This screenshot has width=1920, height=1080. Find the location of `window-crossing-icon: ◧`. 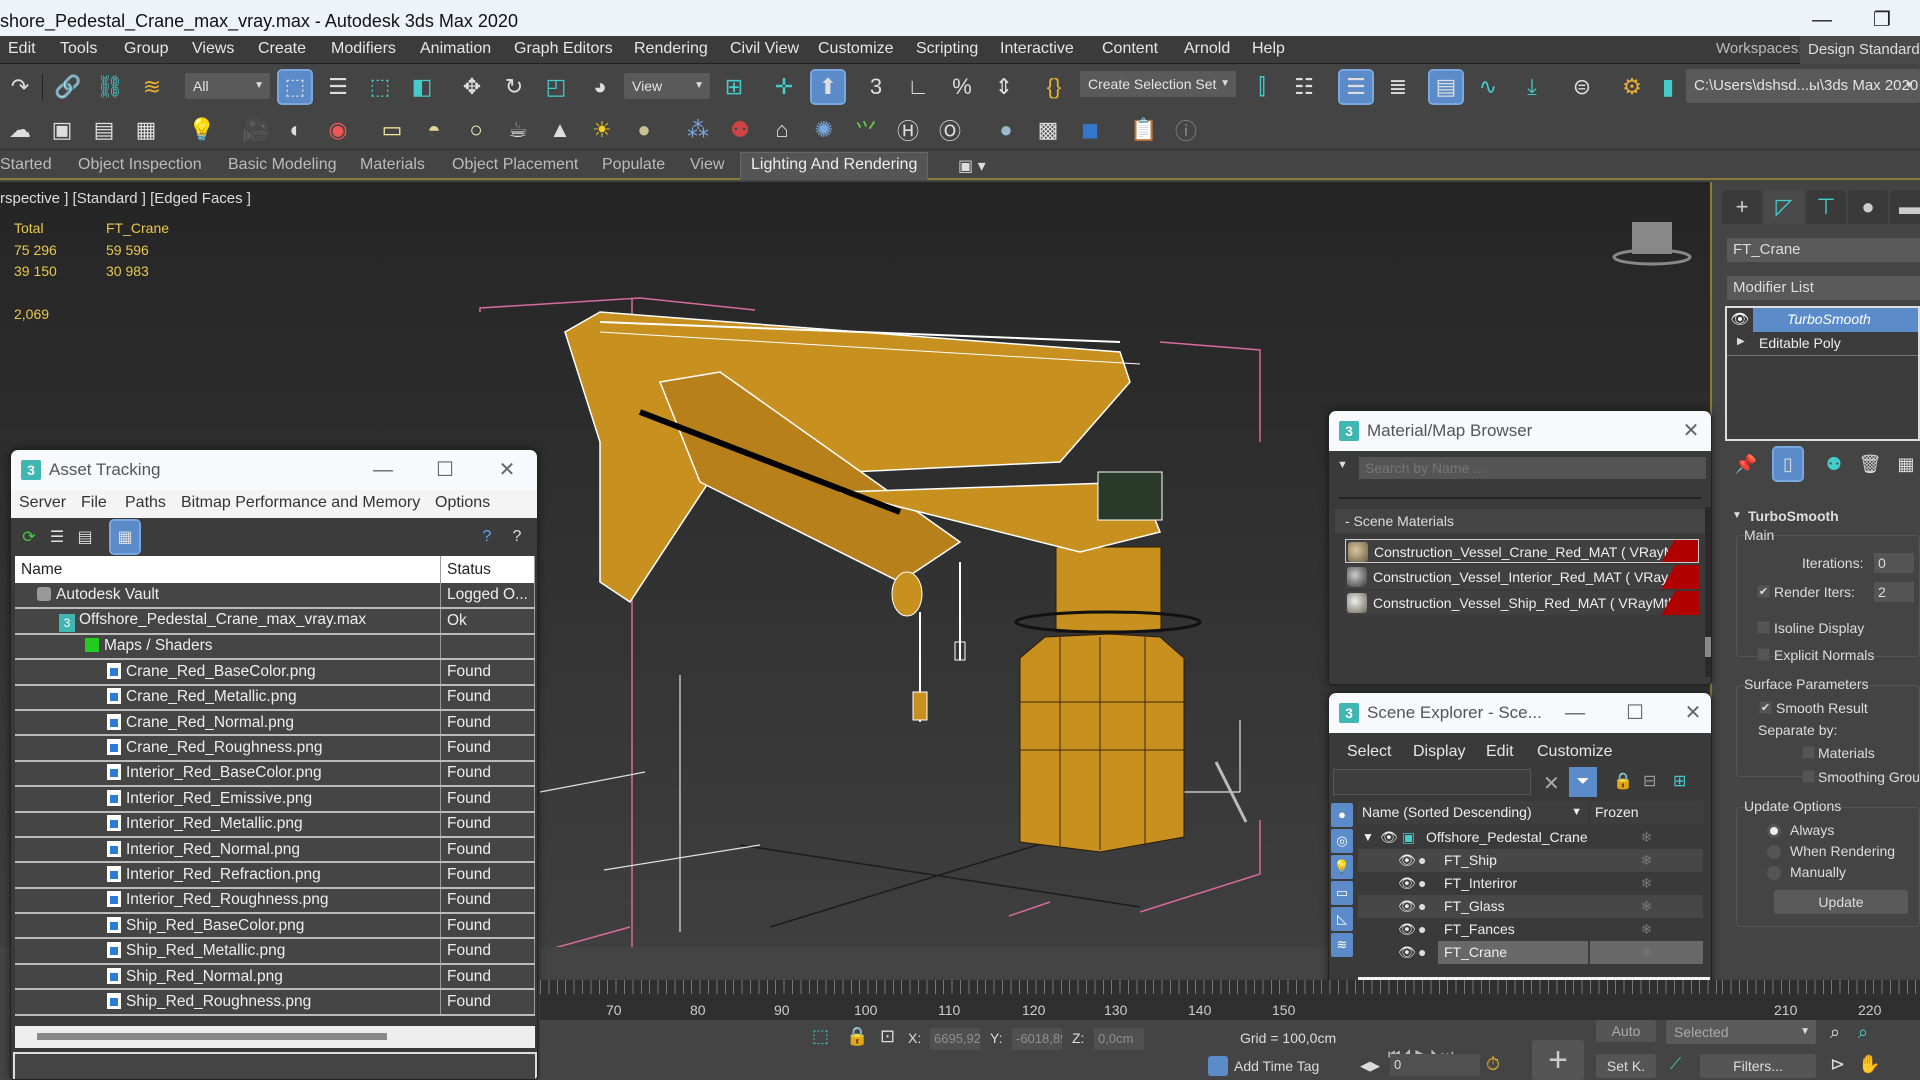

window-crossing-icon: ◧ is located at coordinates (422, 87).